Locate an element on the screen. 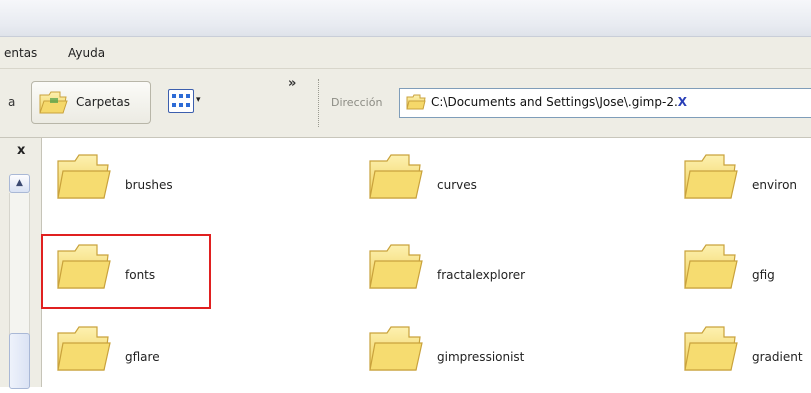 The width and height of the screenshot is (811, 393). folder-name: gflare is located at coordinates (142, 357).